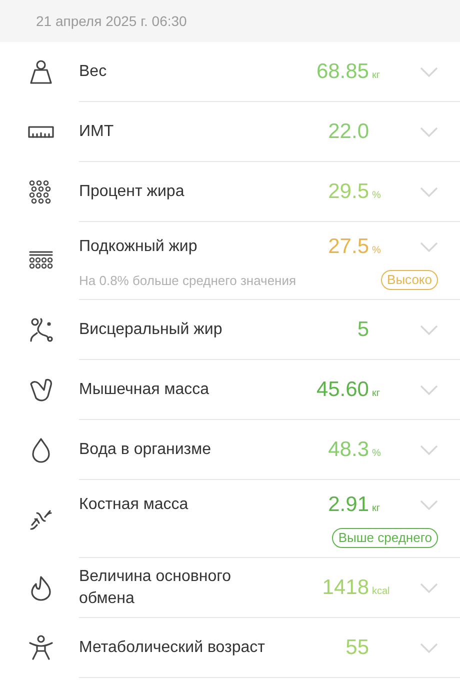 The width and height of the screenshot is (460, 680). What do you see at coordinates (363, 329) in the screenshot?
I see `metric-value: 5` at bounding box center [363, 329].